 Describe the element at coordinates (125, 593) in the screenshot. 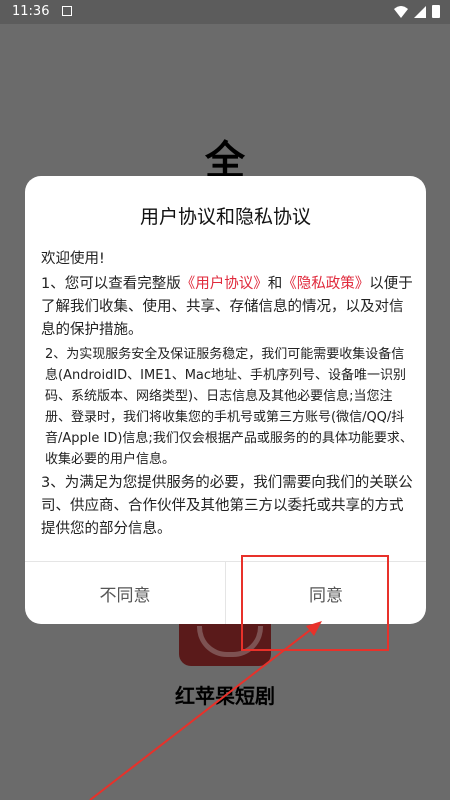

I see `disagree-button: 不同意` at that location.